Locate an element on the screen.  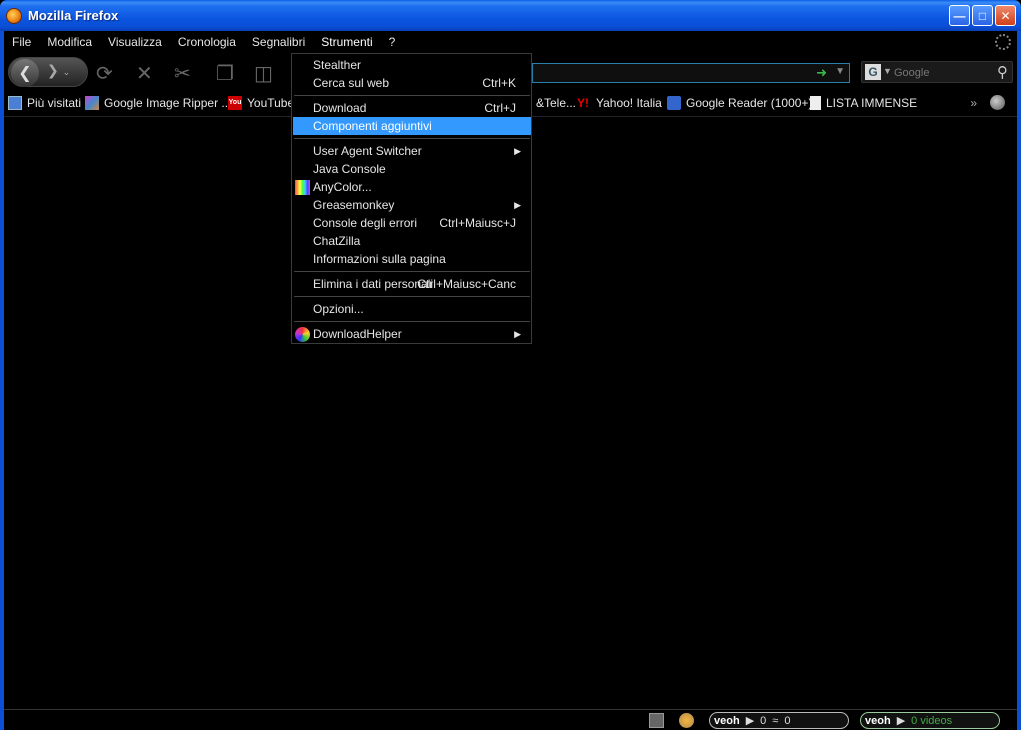
play-icon: ▶ is located at coordinates (750, 721).